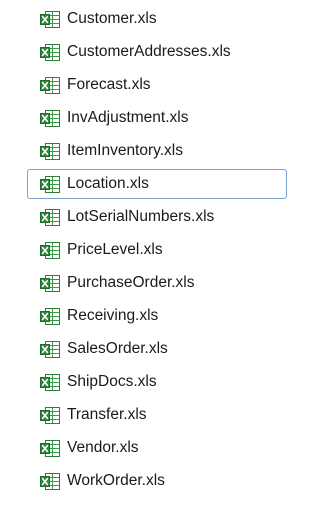 The image size is (320, 507). What do you see at coordinates (103, 447) in the screenshot?
I see `file-name: Vendor.xls` at bounding box center [103, 447].